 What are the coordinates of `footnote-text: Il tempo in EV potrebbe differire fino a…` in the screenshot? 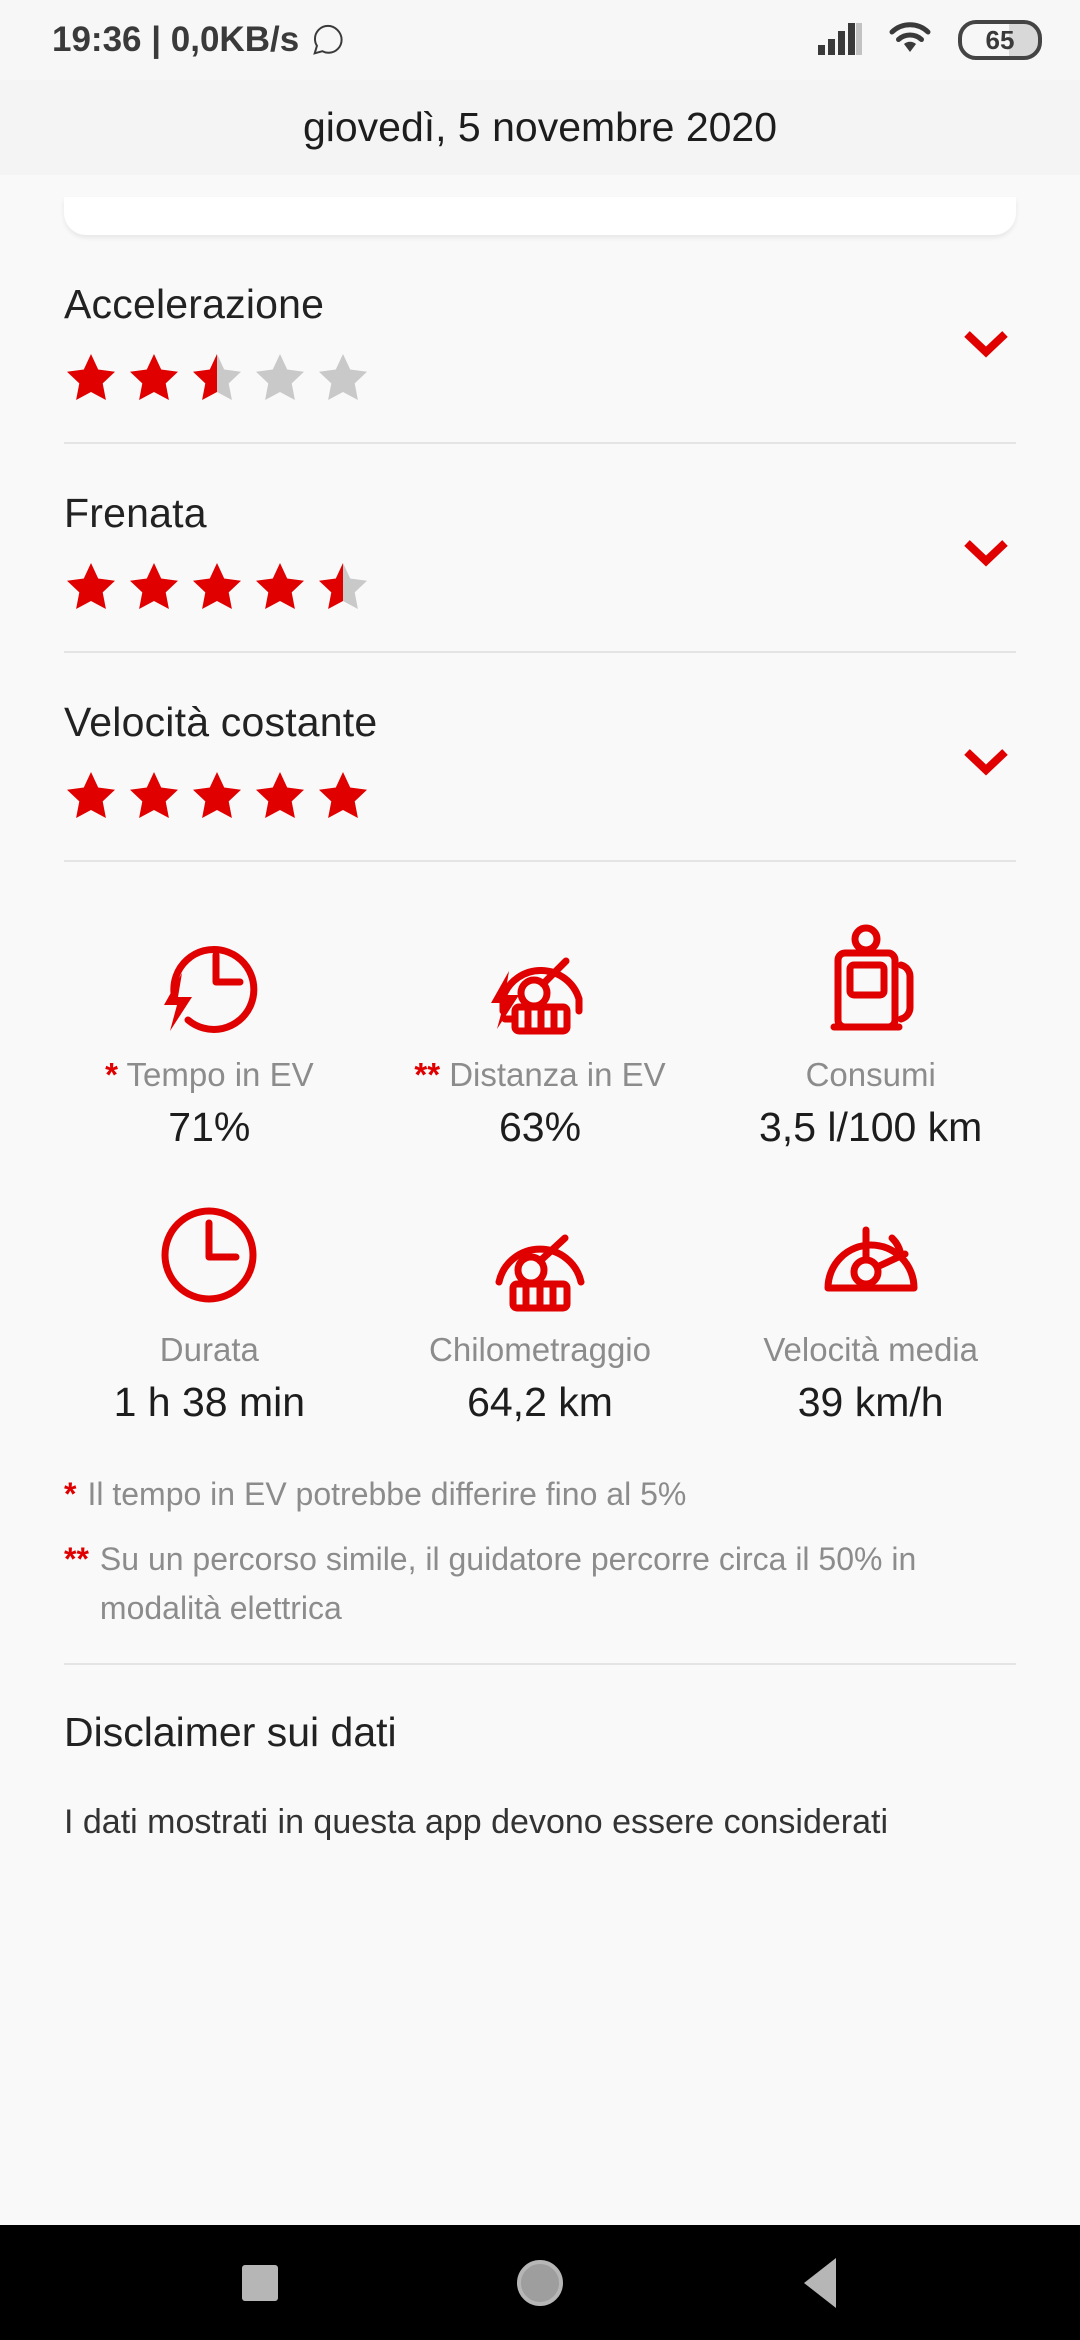 It's located at (387, 1494).